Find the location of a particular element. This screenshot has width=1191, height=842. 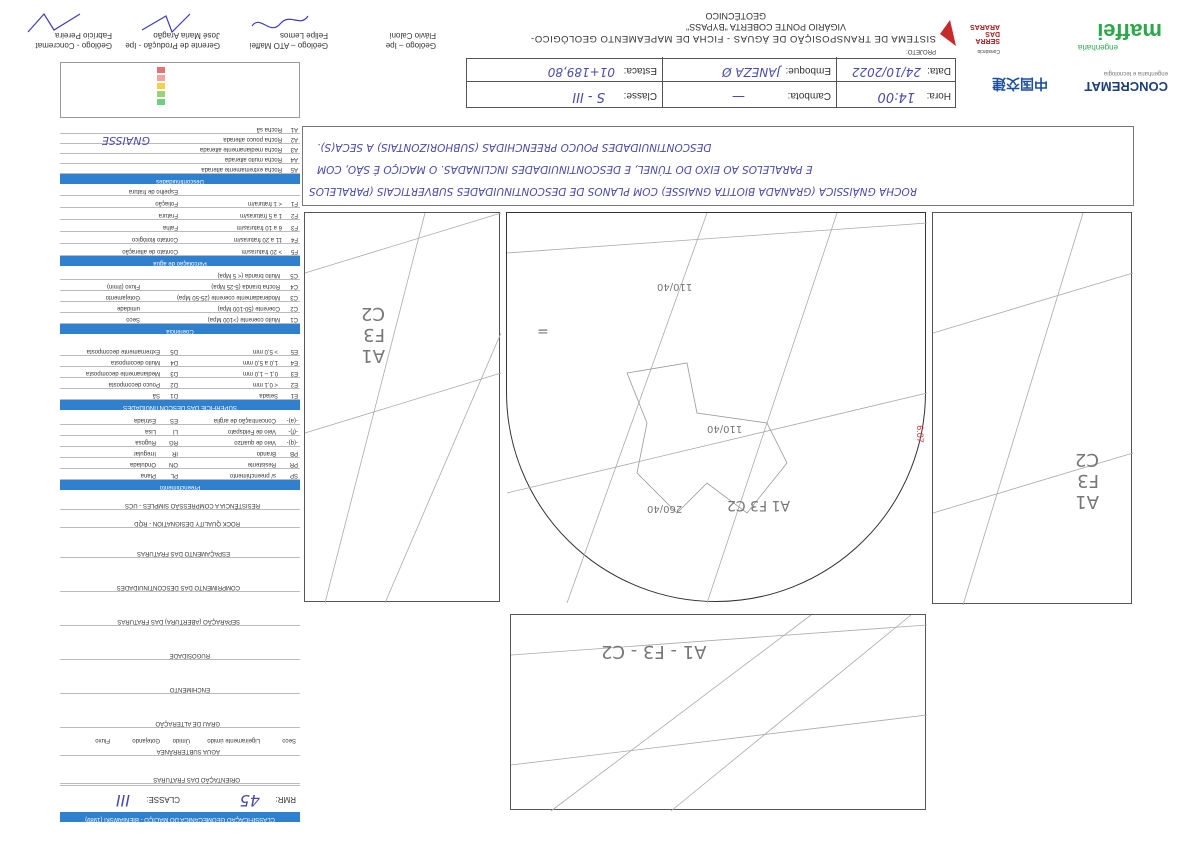

descontinuidades-title: Descontinuidades is located at coordinates (180, 181).